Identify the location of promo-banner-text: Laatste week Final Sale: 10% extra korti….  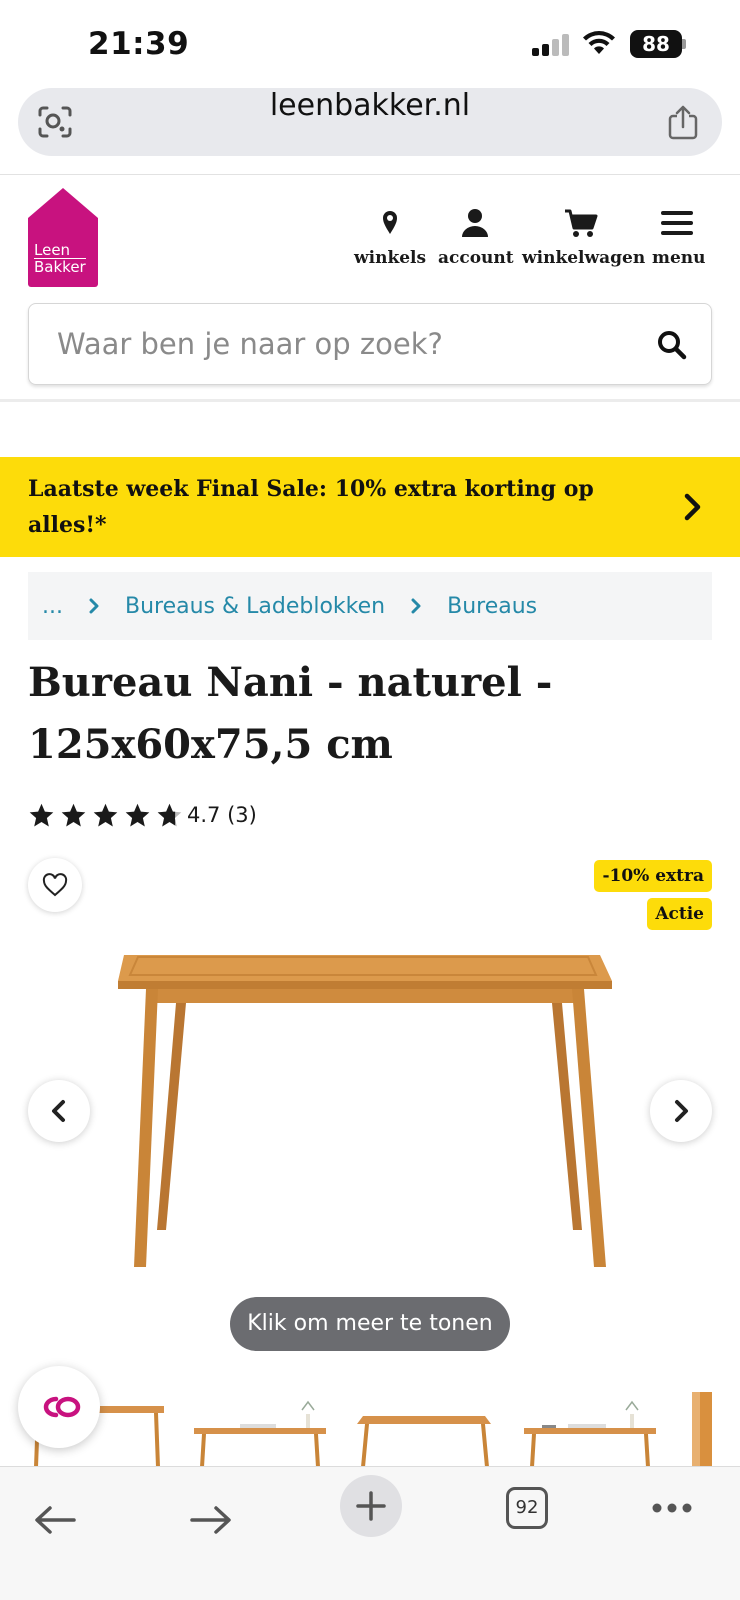
(311, 507).